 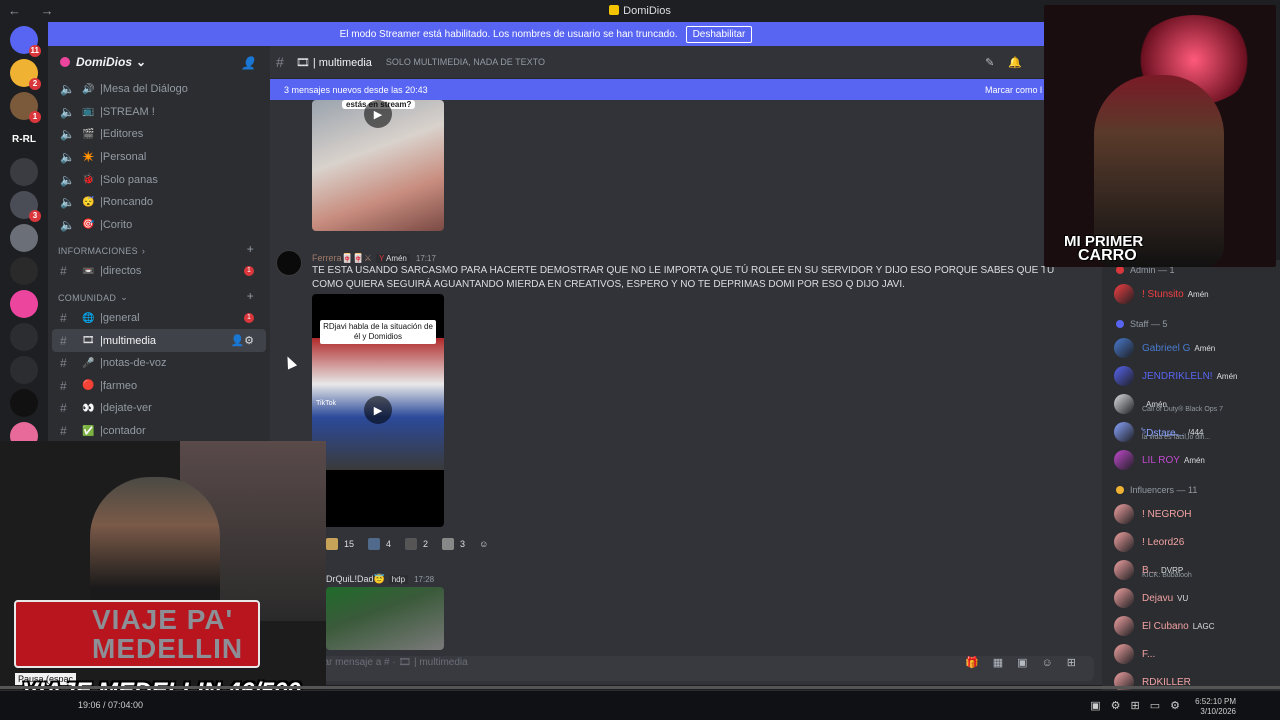 What do you see at coordinates (1191, 348) in the screenshot?
I see `member-item: Gabrieel G Amén` at bounding box center [1191, 348].